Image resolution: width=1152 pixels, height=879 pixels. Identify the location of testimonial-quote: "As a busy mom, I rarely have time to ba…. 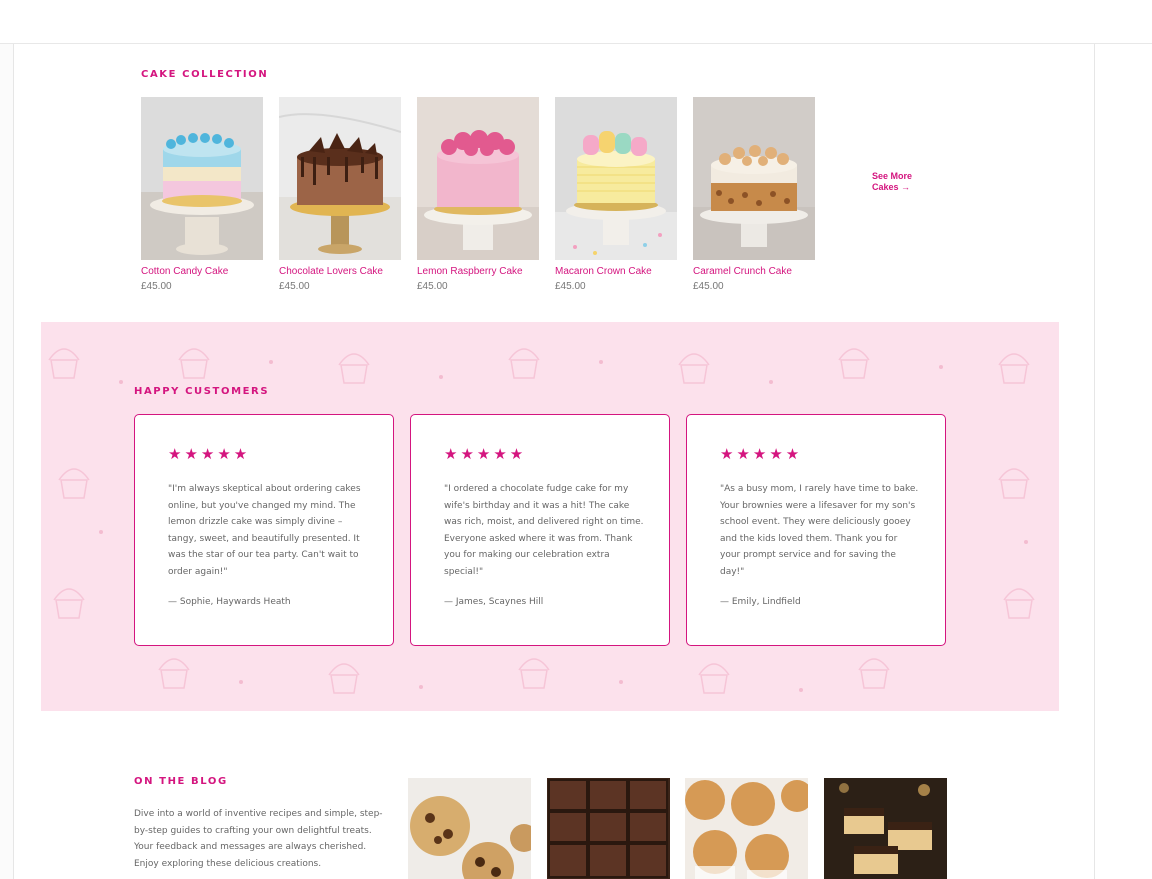
(819, 530).